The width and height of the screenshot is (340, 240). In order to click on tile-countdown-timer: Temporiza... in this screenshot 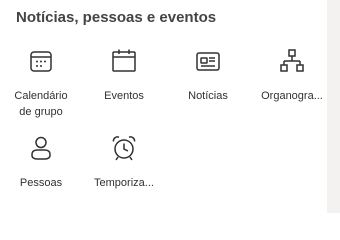, I will do `click(124, 162)`.